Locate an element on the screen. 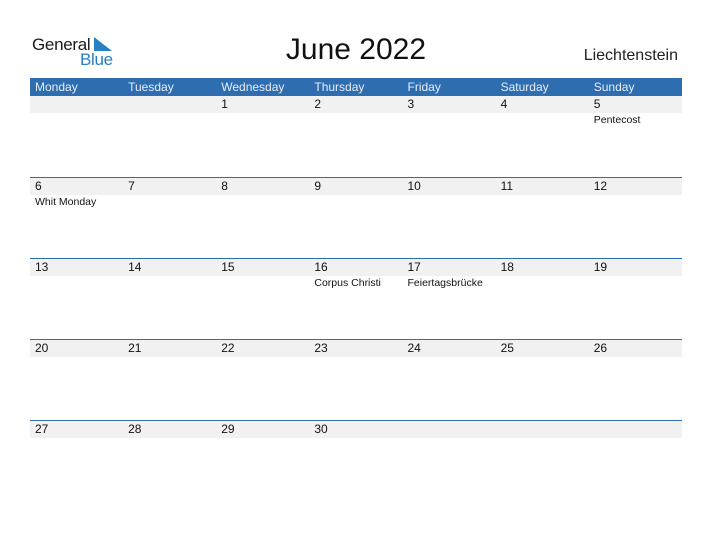 Image resolution: width=712 pixels, height=550 pixels. day-number: 9 is located at coordinates (318, 186).